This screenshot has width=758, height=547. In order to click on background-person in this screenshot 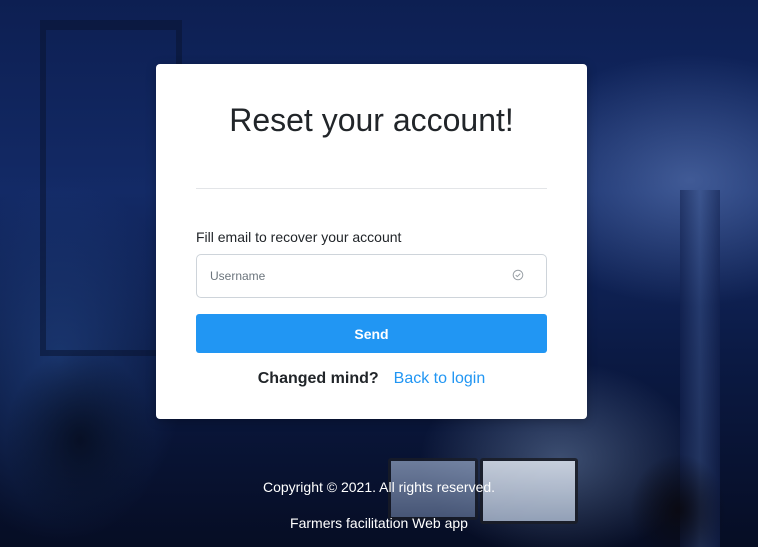, I will do `click(693, 498)`.